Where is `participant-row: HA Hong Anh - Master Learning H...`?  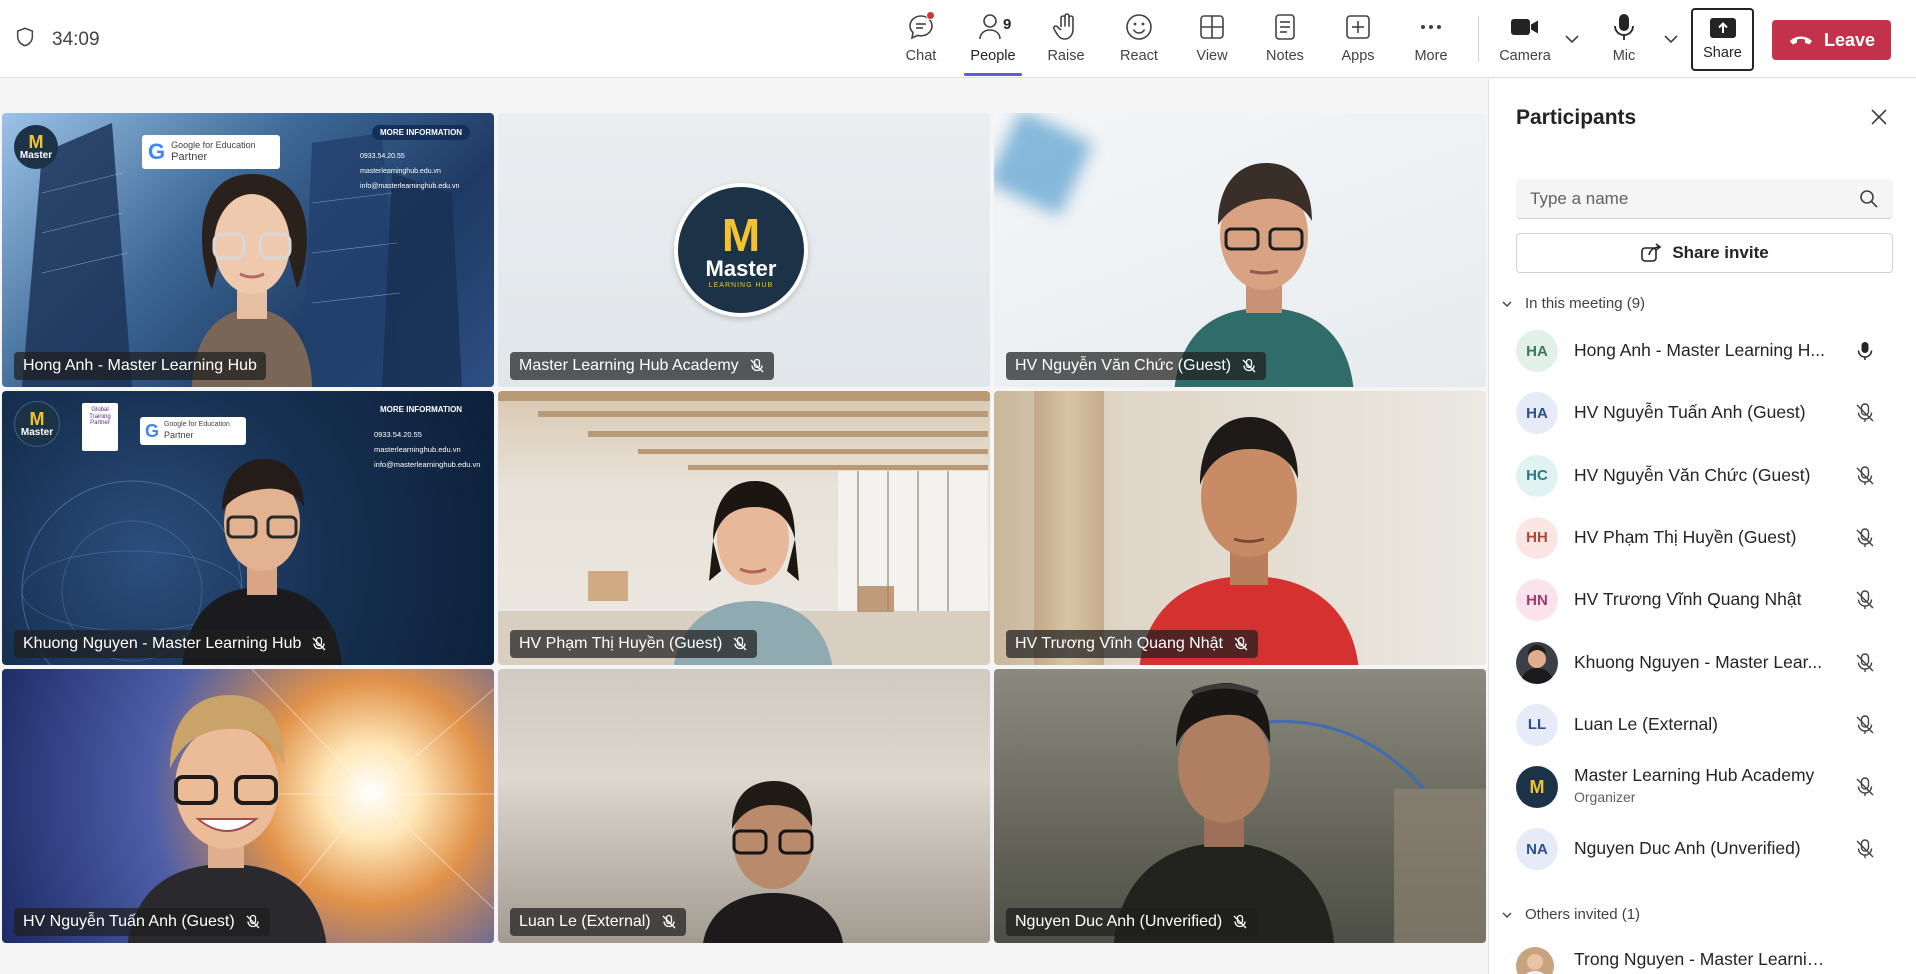 participant-row: HA Hong Anh - Master Learning H... is located at coordinates (1702, 351).